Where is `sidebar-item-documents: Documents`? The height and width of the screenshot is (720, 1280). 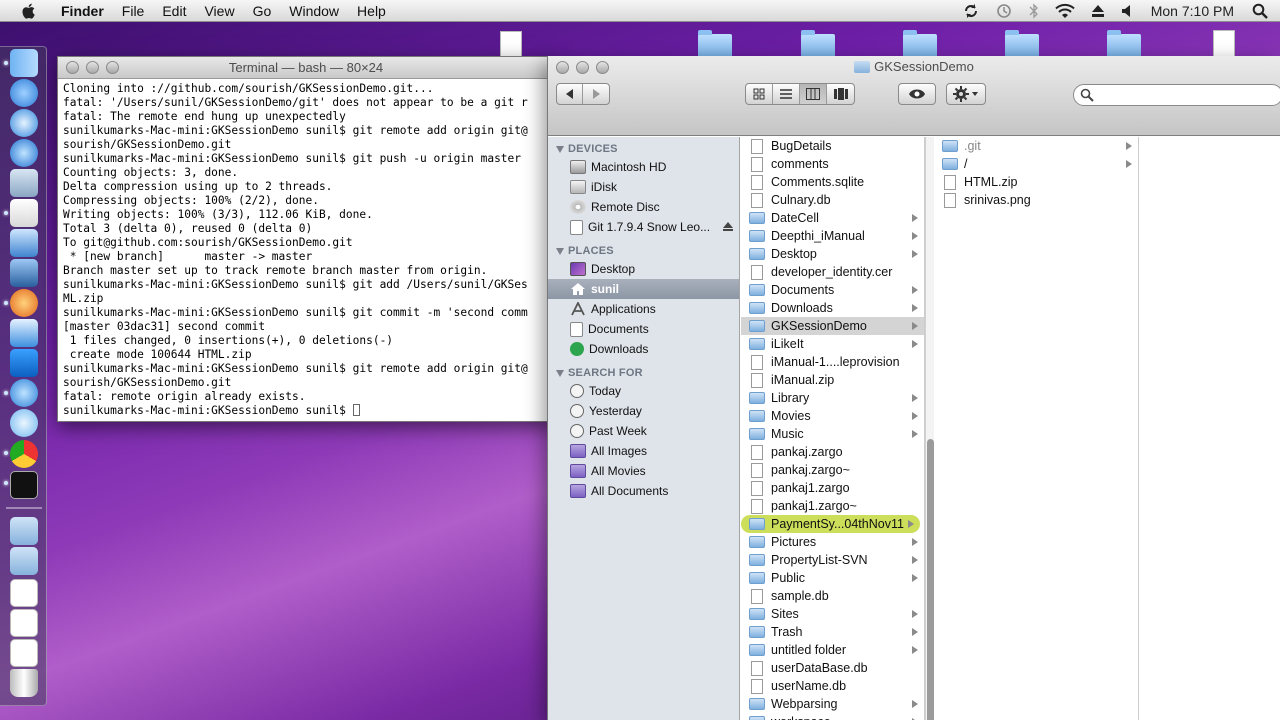
sidebar-item-documents: Documents is located at coordinates (643, 329).